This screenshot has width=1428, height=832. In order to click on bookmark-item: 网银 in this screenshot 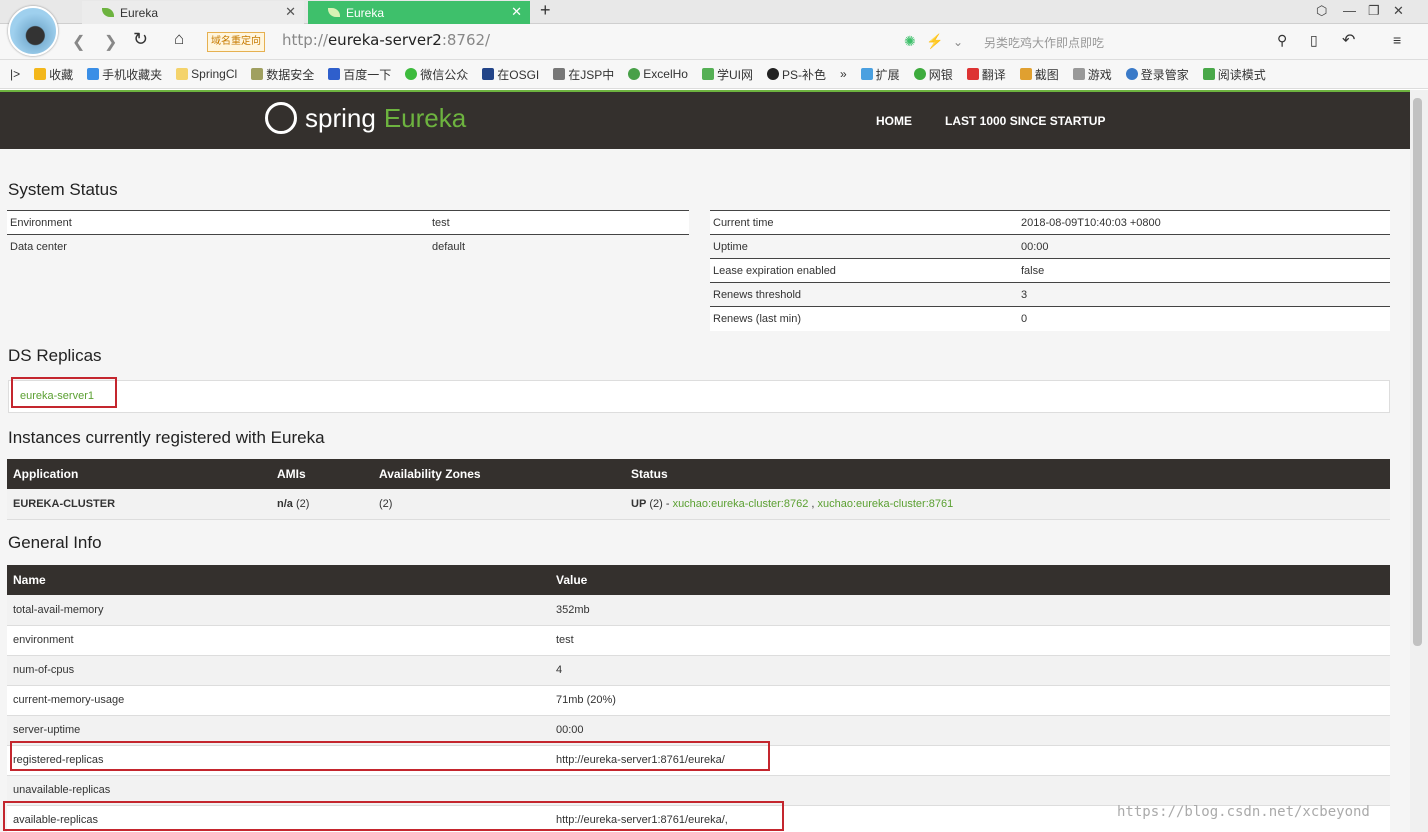, I will do `click(933, 74)`.